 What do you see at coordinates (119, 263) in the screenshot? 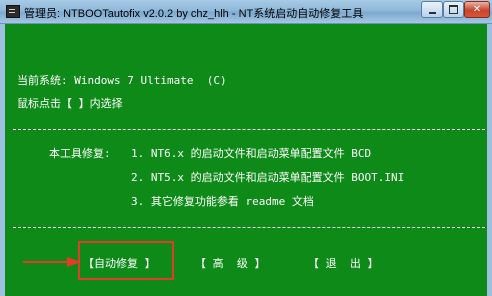
I see `auto-fix-button: 【自动修复 】` at bounding box center [119, 263].